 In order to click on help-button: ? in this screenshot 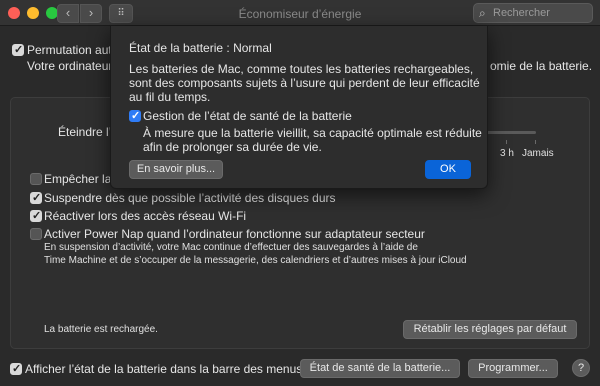, I will do `click(581, 368)`.